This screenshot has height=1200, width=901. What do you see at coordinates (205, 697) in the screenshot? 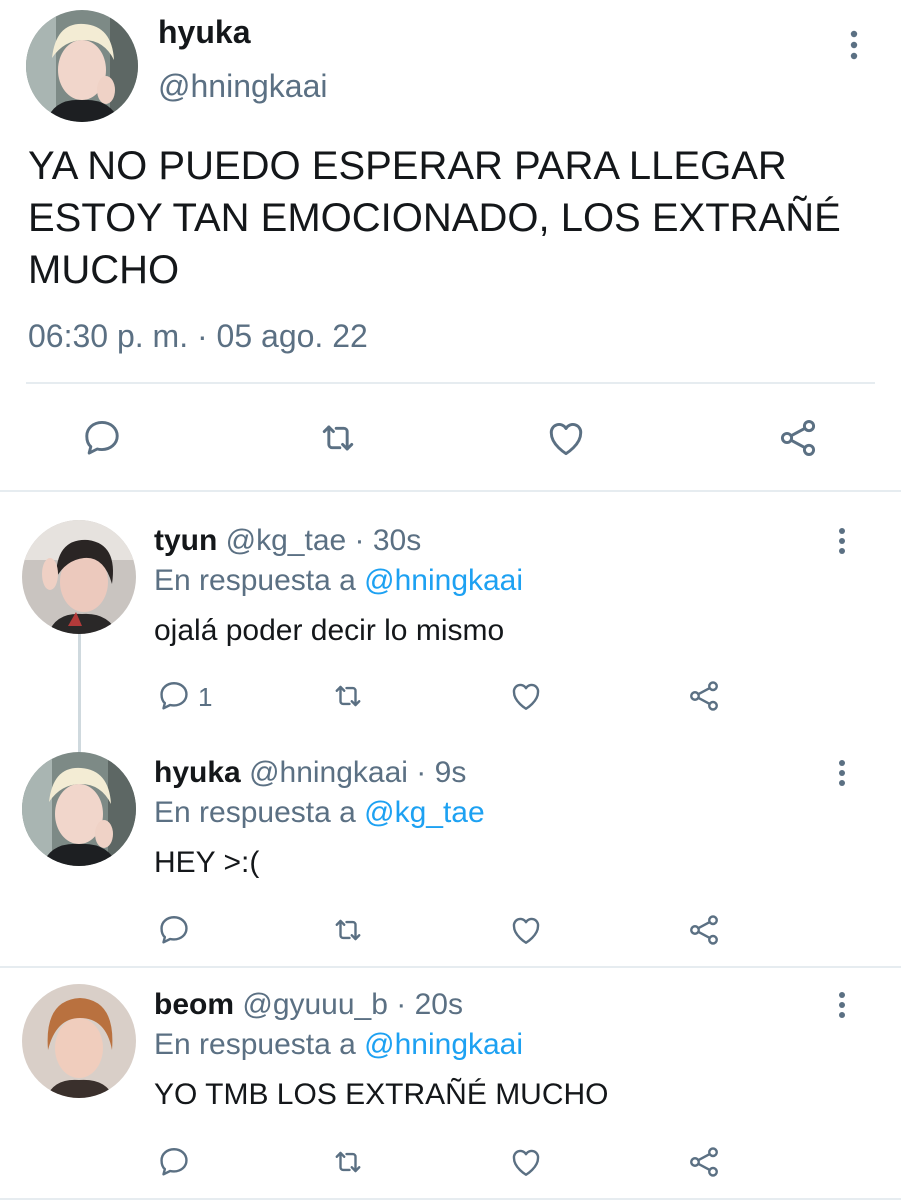
I see `reply-count: 1` at bounding box center [205, 697].